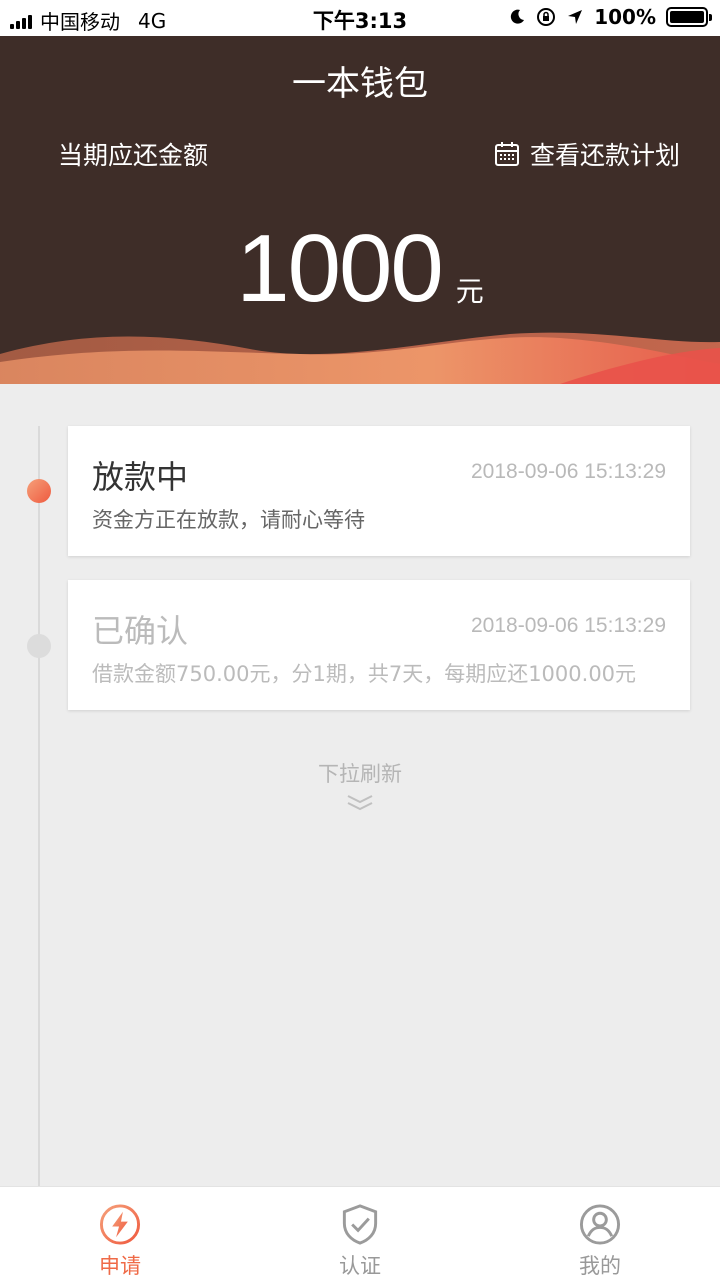 This screenshot has width=720, height=1280. What do you see at coordinates (360, 774) in the screenshot?
I see `pull-refresh-label: 下拉刷新` at bounding box center [360, 774].